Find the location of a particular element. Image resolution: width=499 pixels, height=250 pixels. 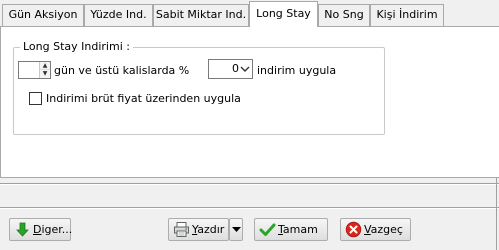

tab-label: Gün Aksiyon is located at coordinates (43, 14).